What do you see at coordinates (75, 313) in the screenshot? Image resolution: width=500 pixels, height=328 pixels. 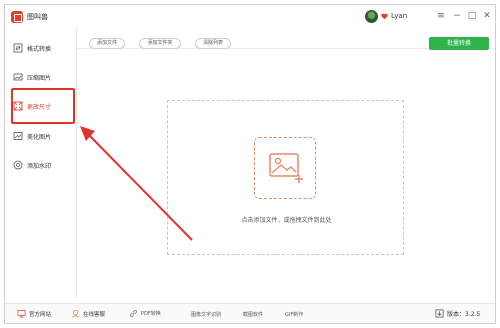 I see `customer-service-icon` at bounding box center [75, 313].